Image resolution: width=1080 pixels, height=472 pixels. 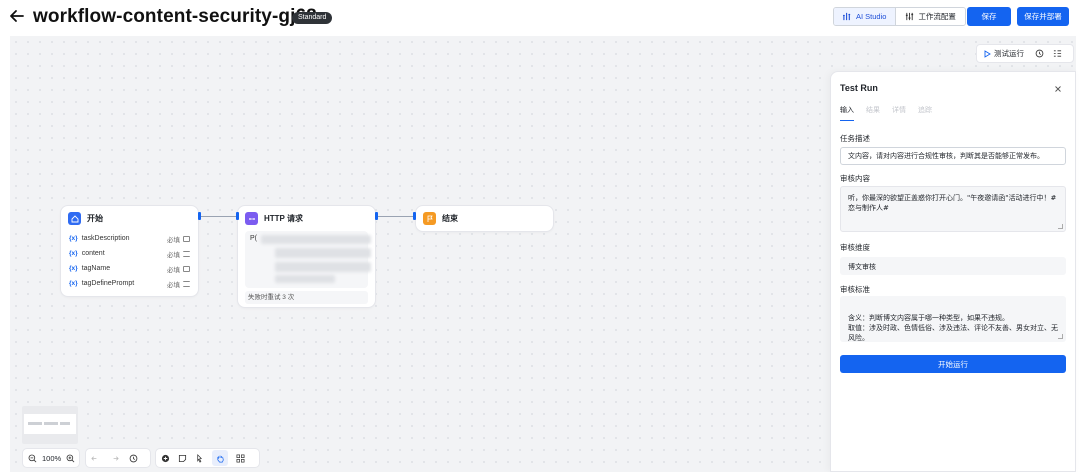 I want to click on tab-result: 结果, so click(x=873, y=113).